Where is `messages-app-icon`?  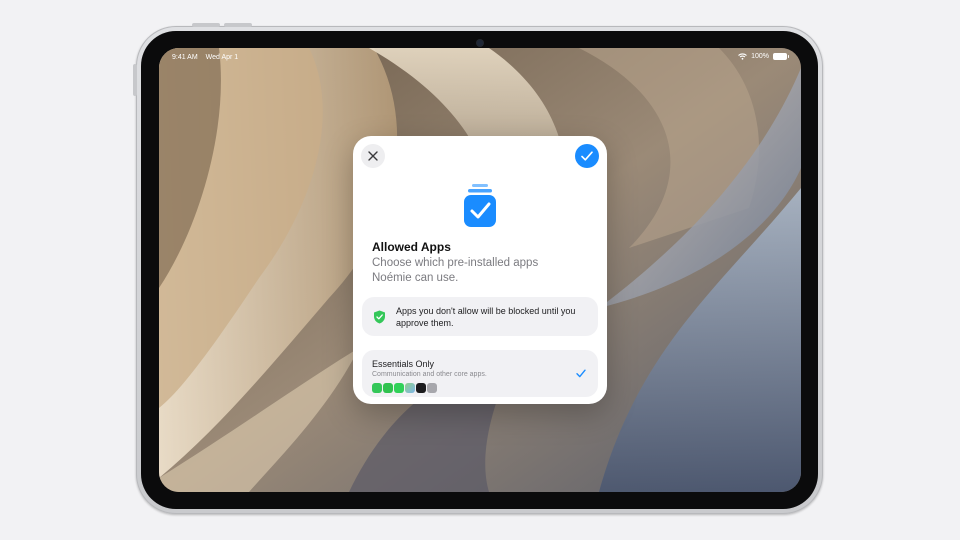 messages-app-icon is located at coordinates (399, 388).